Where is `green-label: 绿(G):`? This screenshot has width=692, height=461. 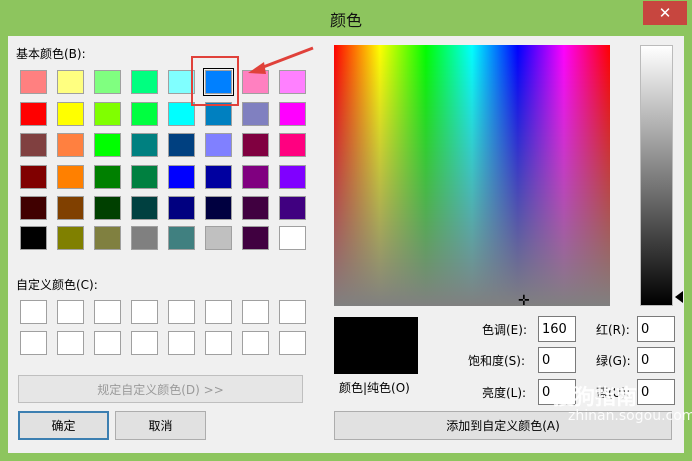 green-label: 绿(G): is located at coordinates (613, 361).